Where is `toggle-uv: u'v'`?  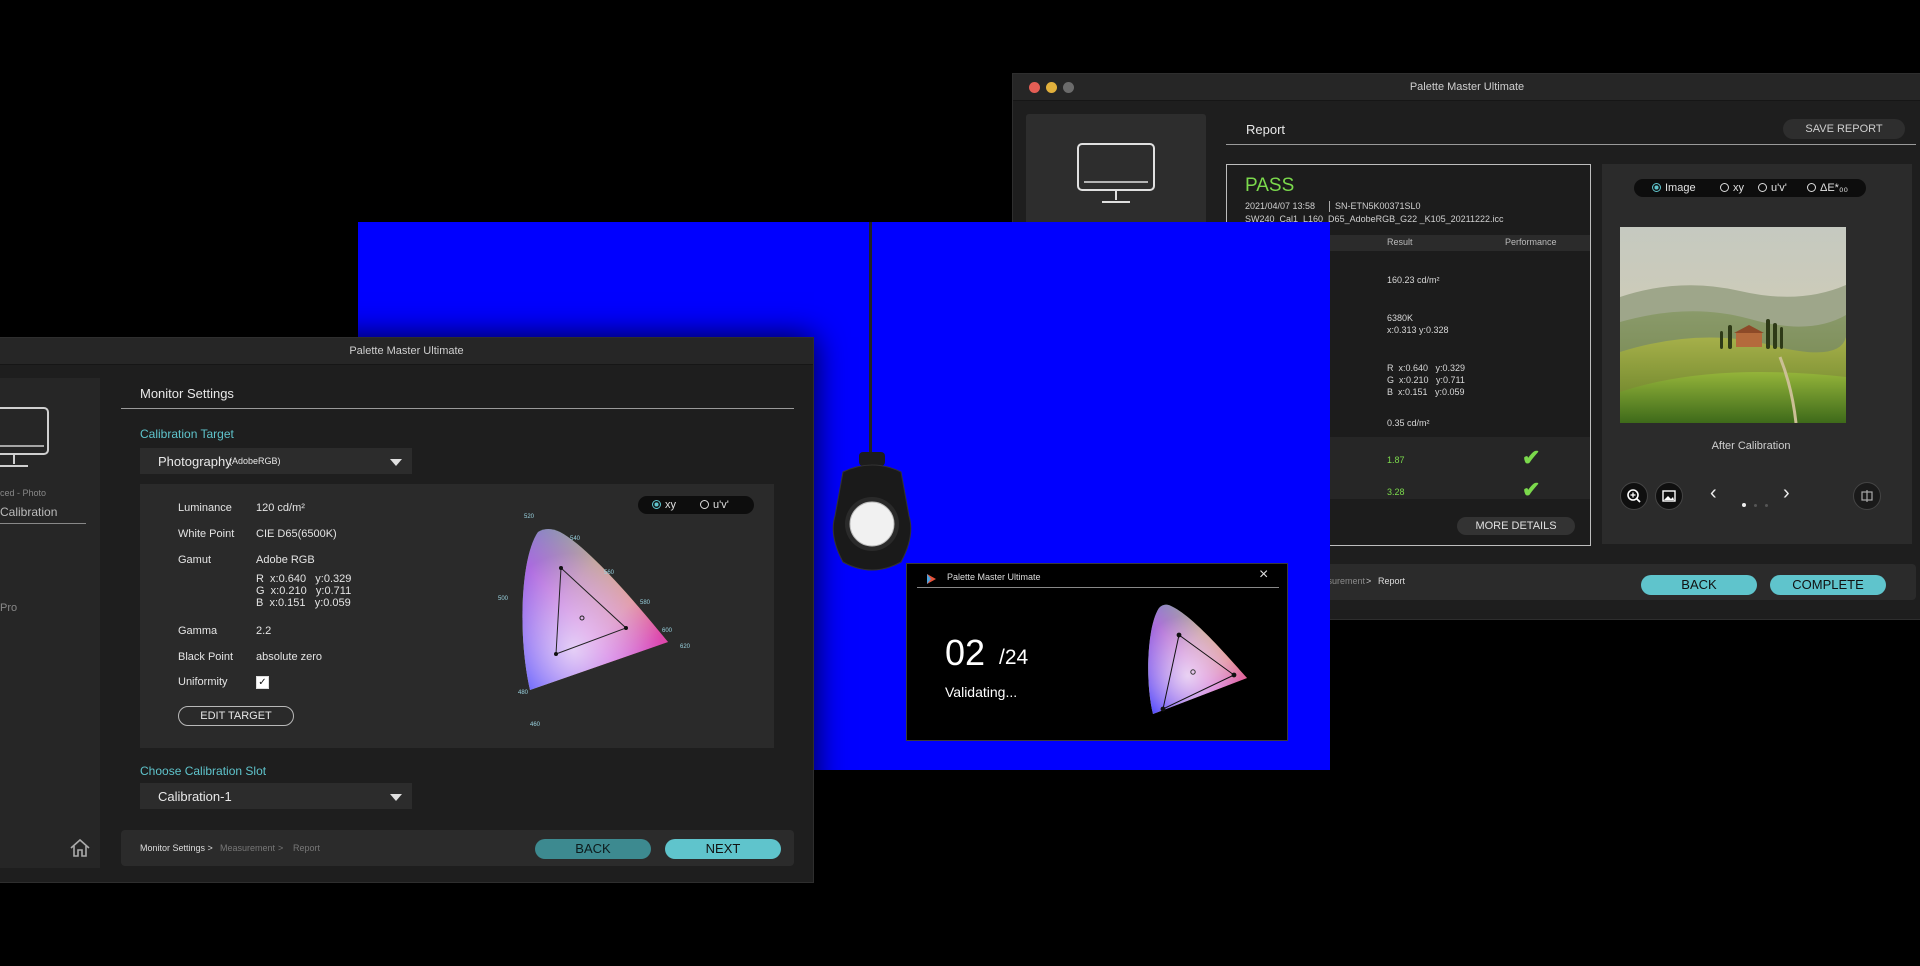
toggle-uv: u'v' is located at coordinates (714, 505).